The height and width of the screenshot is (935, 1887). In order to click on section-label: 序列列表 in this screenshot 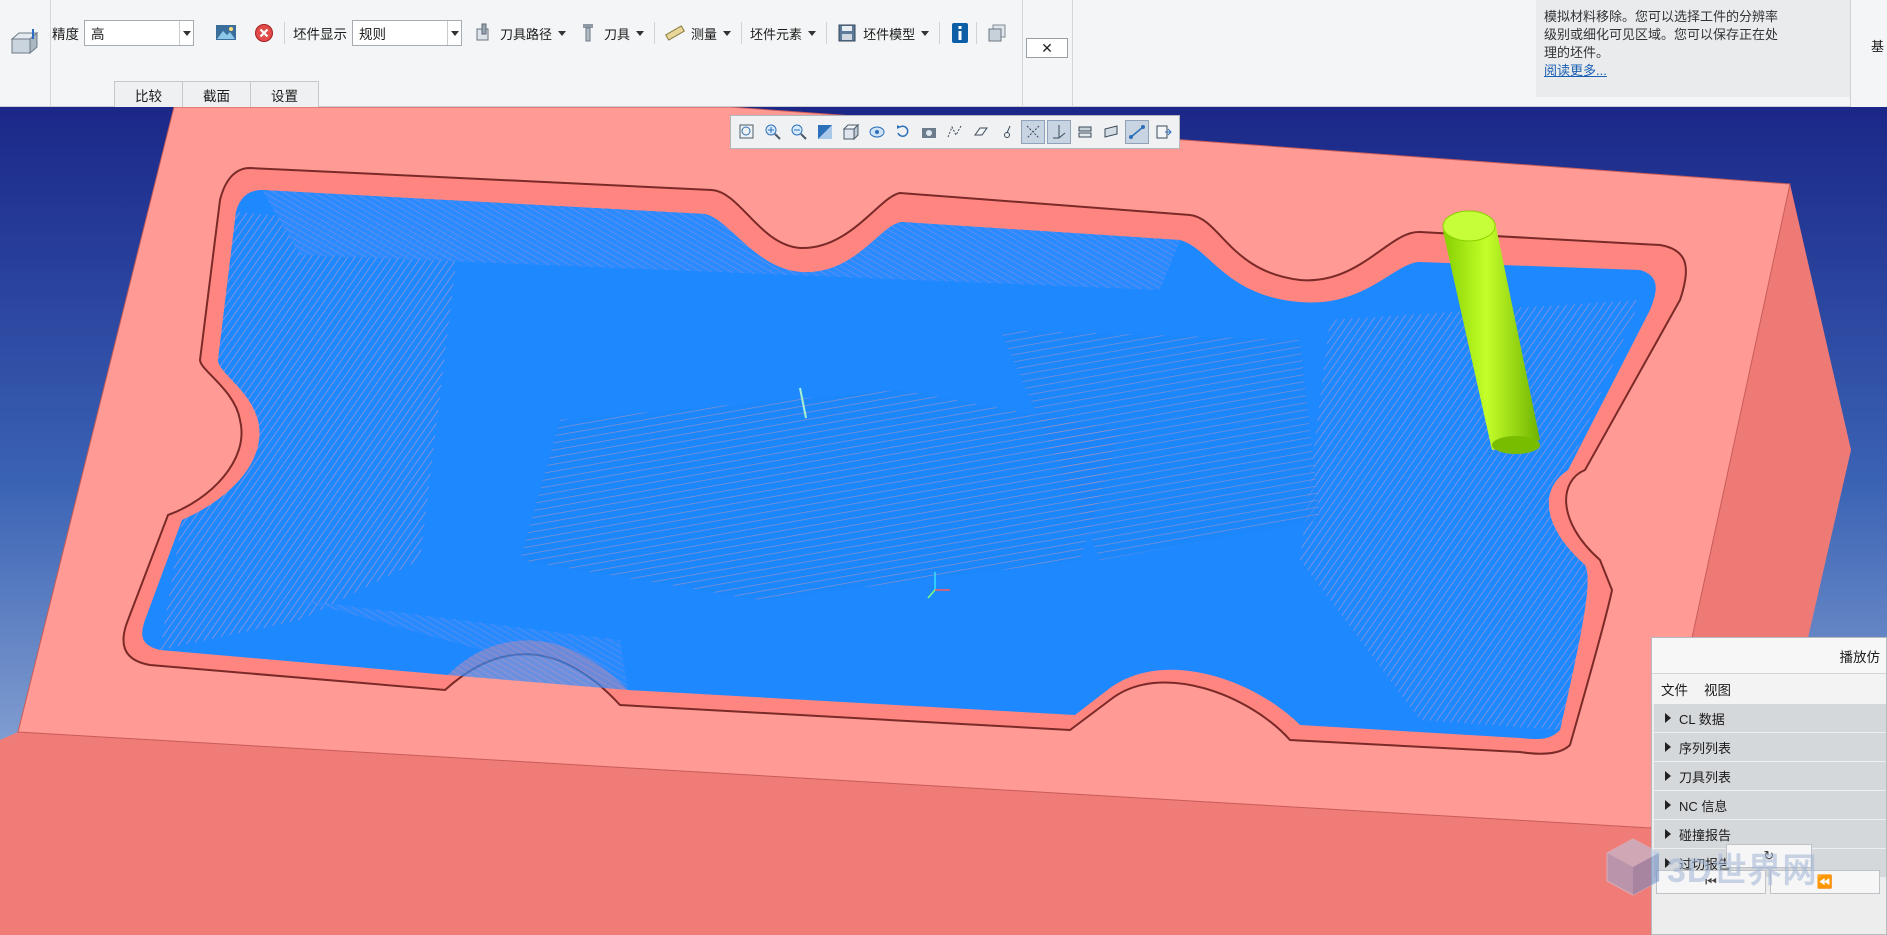, I will do `click(1705, 748)`.